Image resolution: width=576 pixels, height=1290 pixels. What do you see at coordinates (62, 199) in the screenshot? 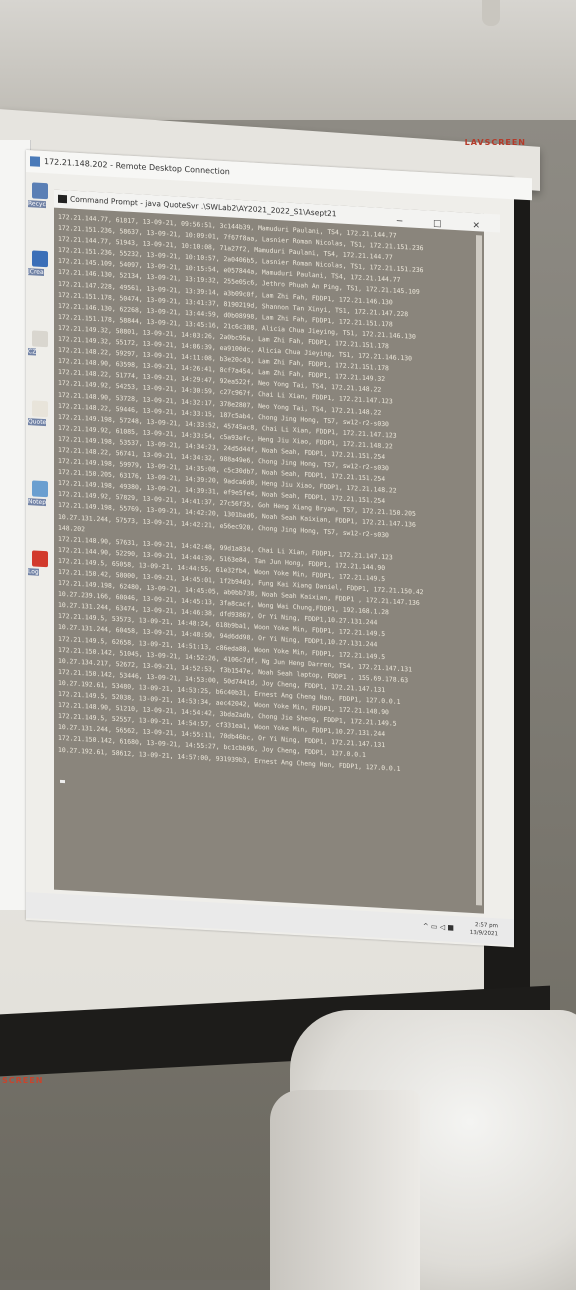
I see `command-prompt-icon` at bounding box center [62, 199].